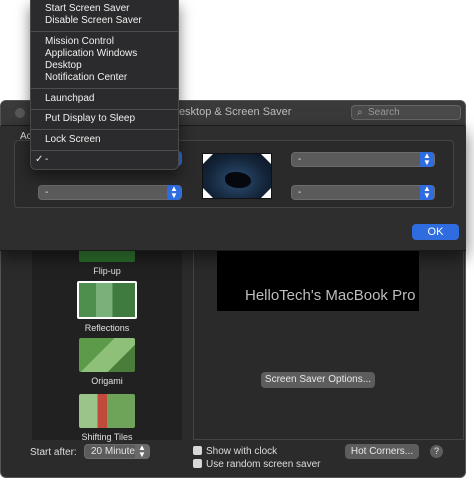 The image size is (474, 481). What do you see at coordinates (107, 355) in the screenshot?
I see `origami-thumbnail` at bounding box center [107, 355].